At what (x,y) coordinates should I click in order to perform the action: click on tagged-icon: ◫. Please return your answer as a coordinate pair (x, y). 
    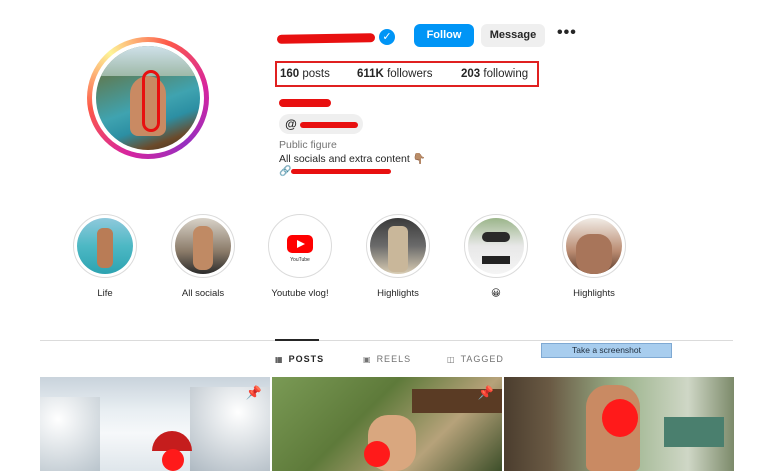
    Looking at the image, I should click on (451, 359).